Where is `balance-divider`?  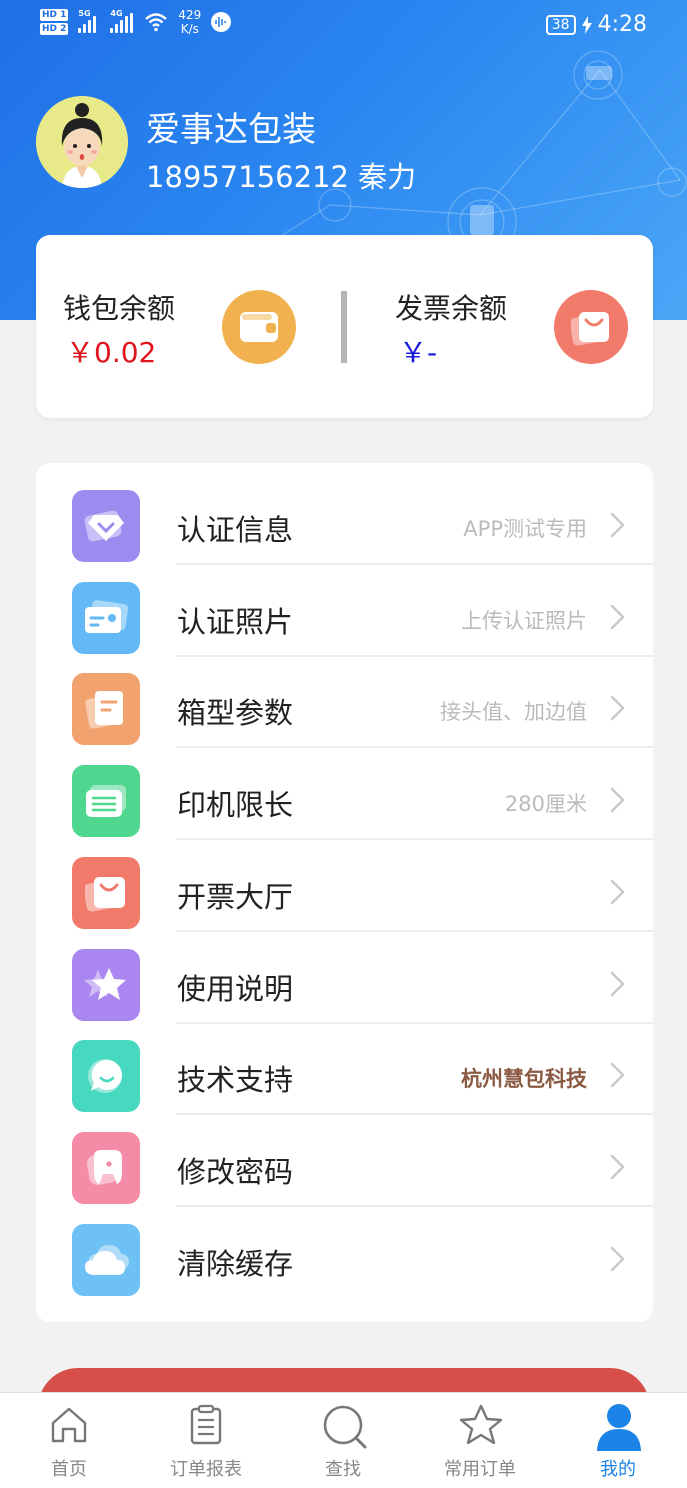
balance-divider is located at coordinates (344, 327).